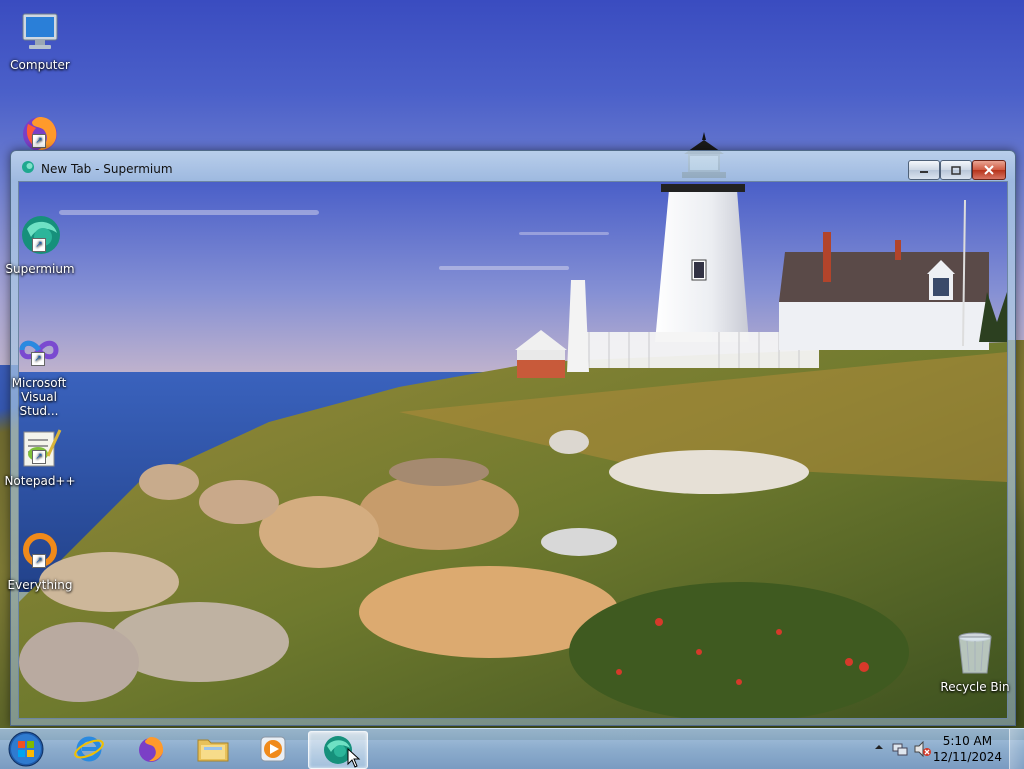 This screenshot has width=1024, height=769. I want to click on desktop-icon-recycle-bin: Recycle Bin, so click(975, 662).